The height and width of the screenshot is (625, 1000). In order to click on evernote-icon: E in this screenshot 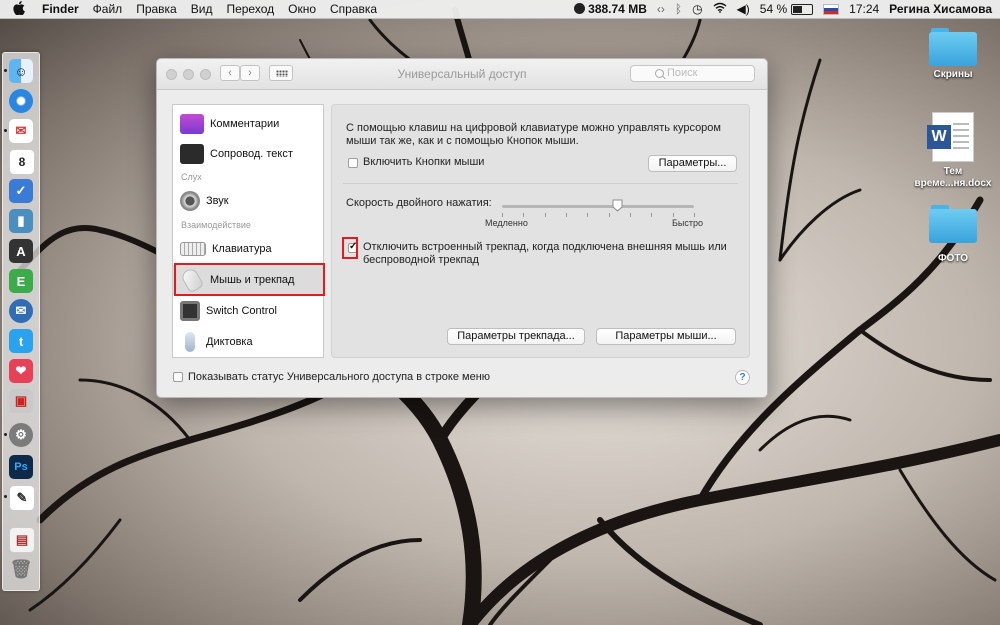, I will do `click(21, 281)`.